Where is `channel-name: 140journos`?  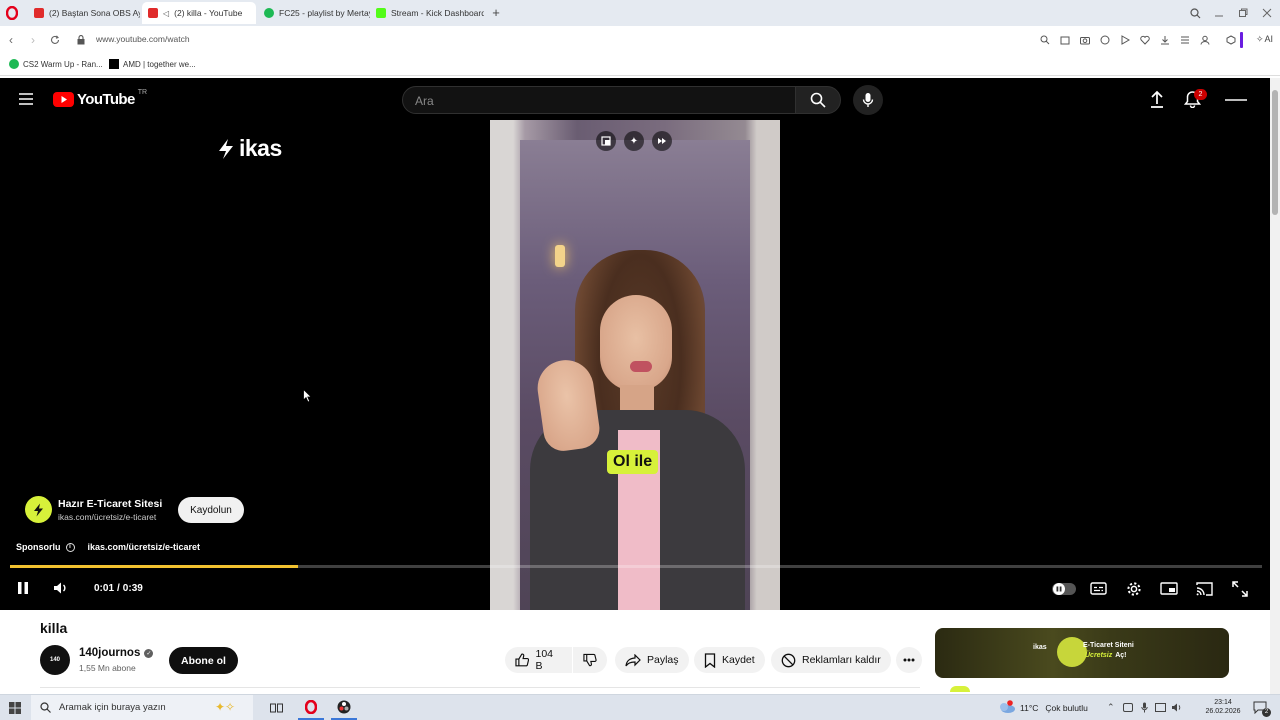 channel-name: 140journos is located at coordinates (109, 653).